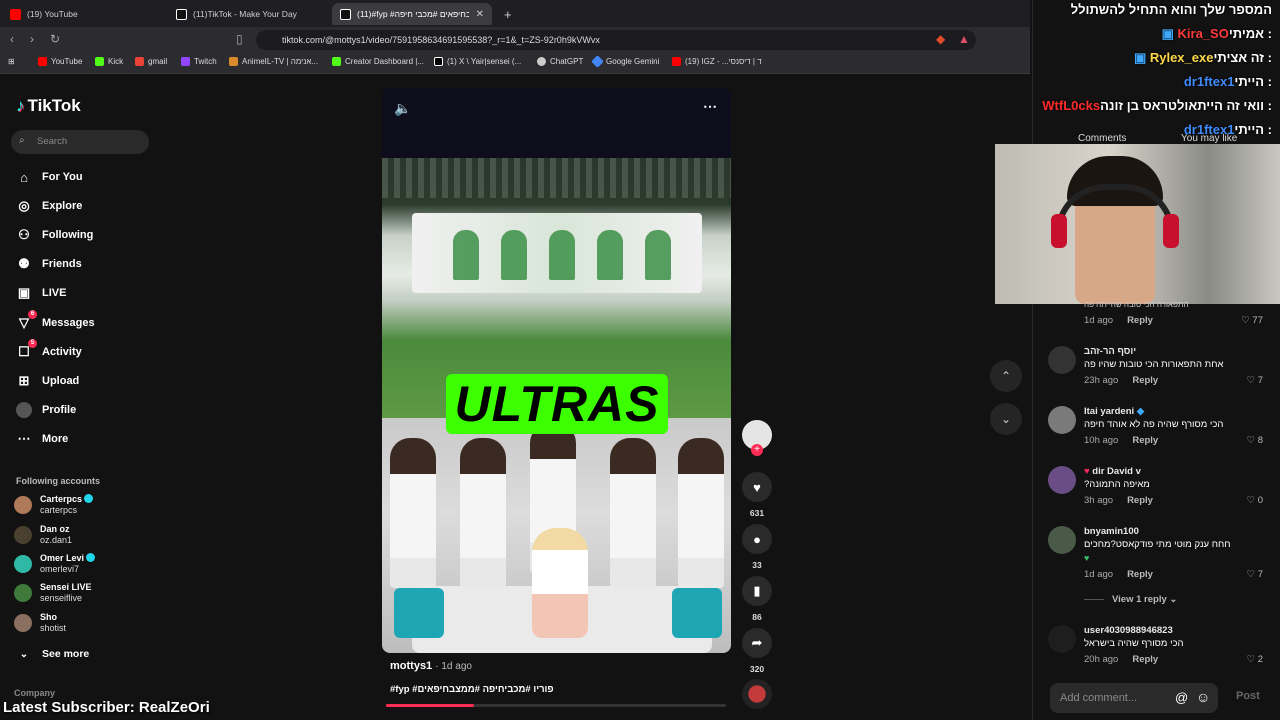 This screenshot has height=720, width=1280. What do you see at coordinates (345, 14) in the screenshot?
I see `tiktok-icon` at bounding box center [345, 14].